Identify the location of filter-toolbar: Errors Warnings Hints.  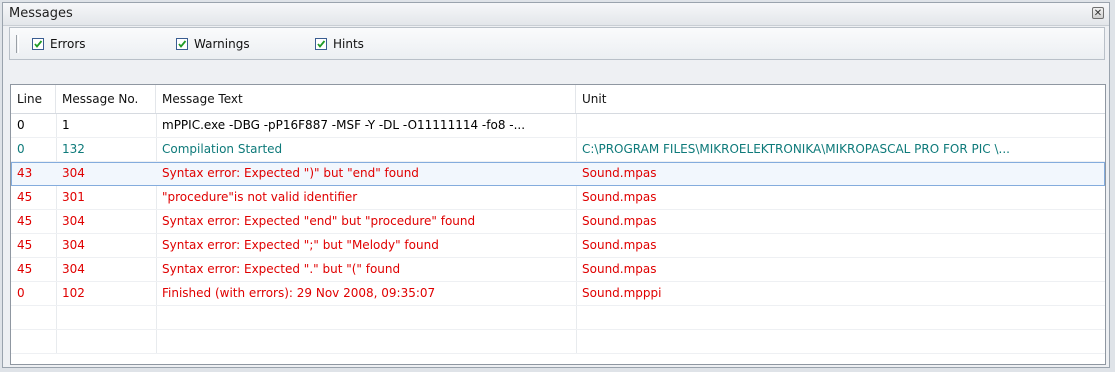
(557, 43).